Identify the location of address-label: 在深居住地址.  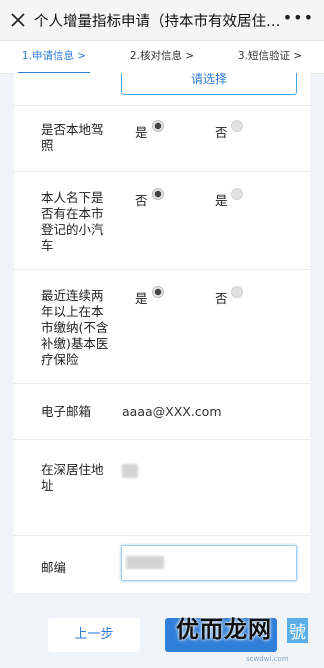
(72, 477).